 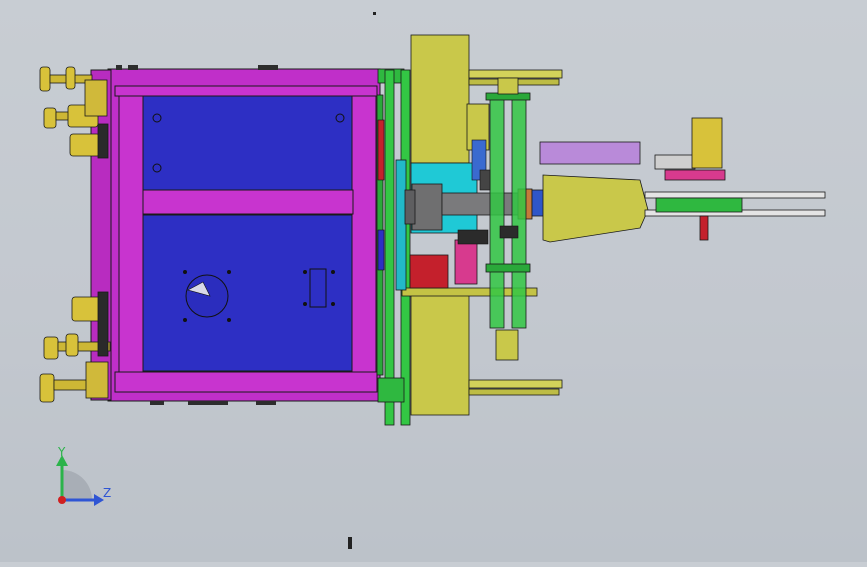 I want to click on top-cylinder, so click(x=632, y=149).